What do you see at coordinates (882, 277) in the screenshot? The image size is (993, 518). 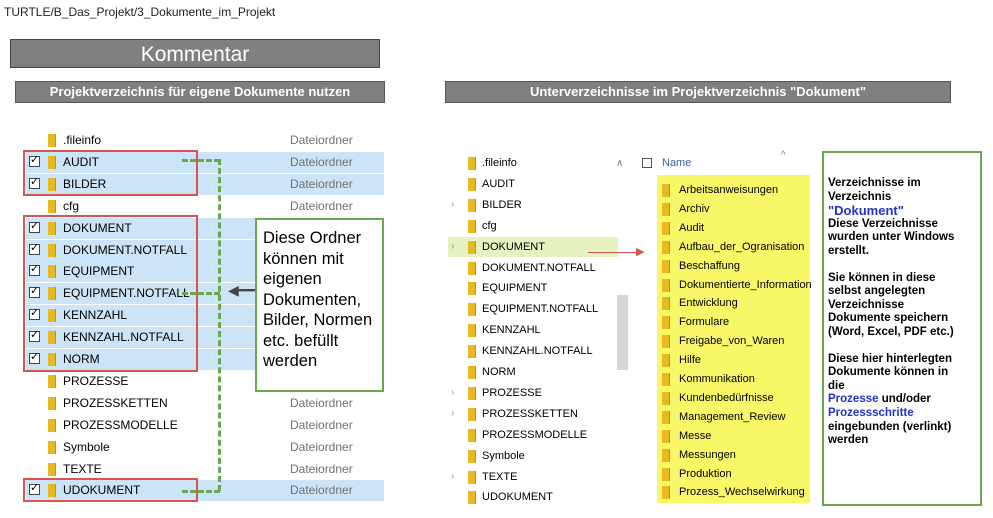 I see `info-line: Sie können in diese` at bounding box center [882, 277].